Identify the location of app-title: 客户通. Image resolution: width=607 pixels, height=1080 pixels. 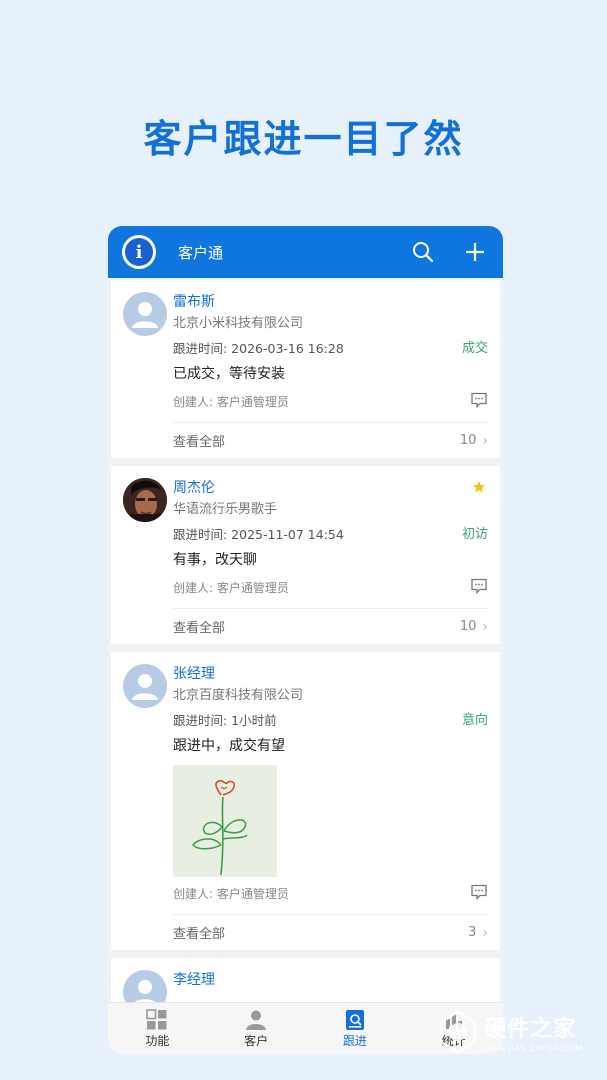
(201, 252).